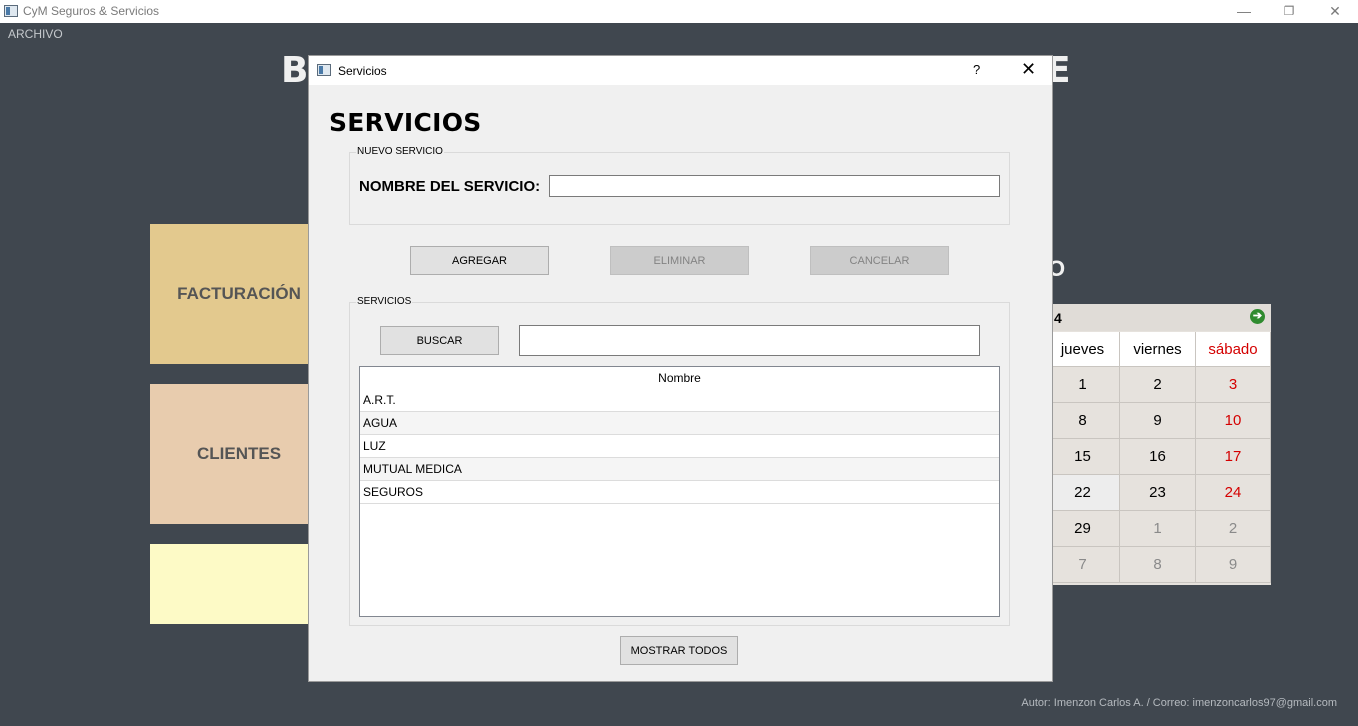 This screenshot has width=1358, height=726. I want to click on main-titlebar: CyM Seguros & Servicios — ❐ ✕, so click(679, 11).